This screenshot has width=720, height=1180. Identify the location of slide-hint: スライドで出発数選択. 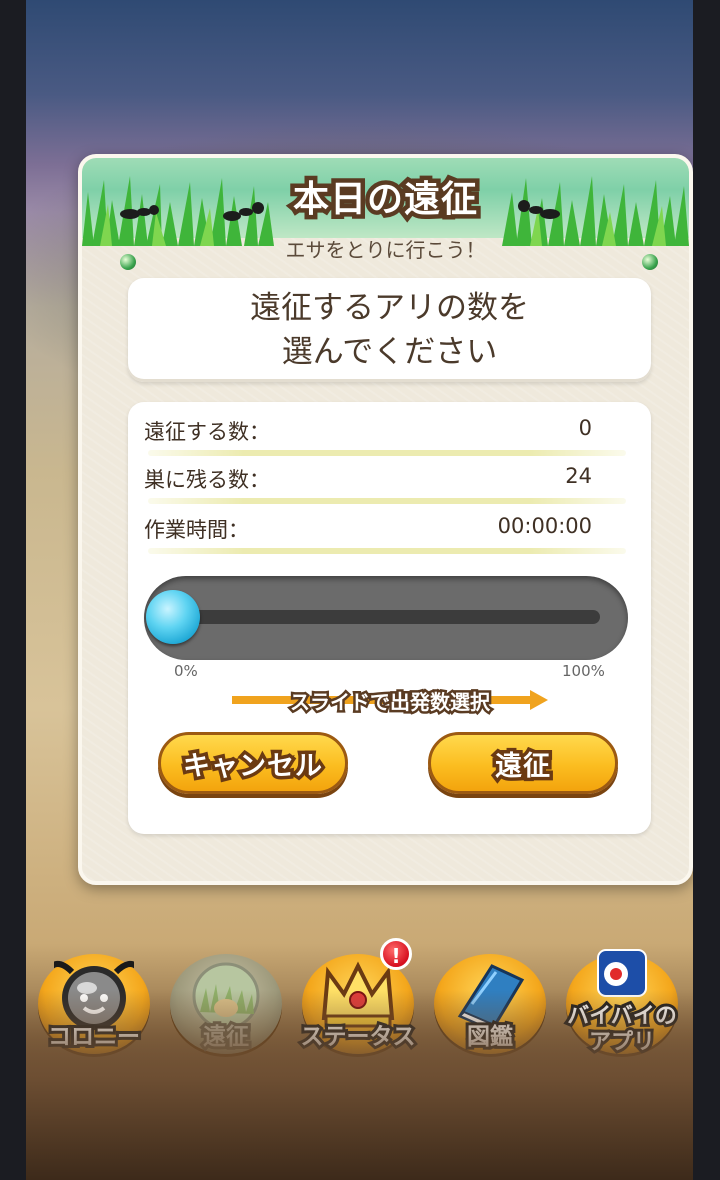
(390, 702).